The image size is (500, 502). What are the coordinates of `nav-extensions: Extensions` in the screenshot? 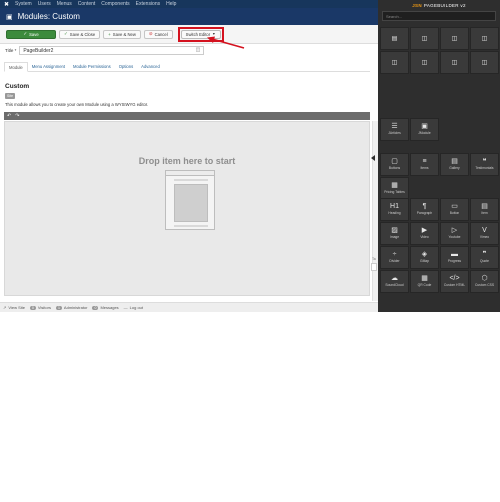 It's located at (148, 4).